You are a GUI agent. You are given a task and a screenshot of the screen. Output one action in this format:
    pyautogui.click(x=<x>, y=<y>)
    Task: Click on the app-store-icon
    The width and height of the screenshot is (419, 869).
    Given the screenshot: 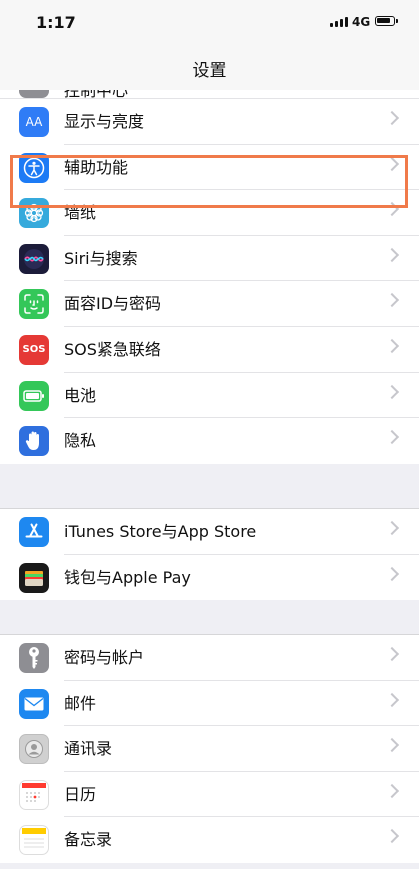 What is the action you would take?
    pyautogui.click(x=34, y=532)
    